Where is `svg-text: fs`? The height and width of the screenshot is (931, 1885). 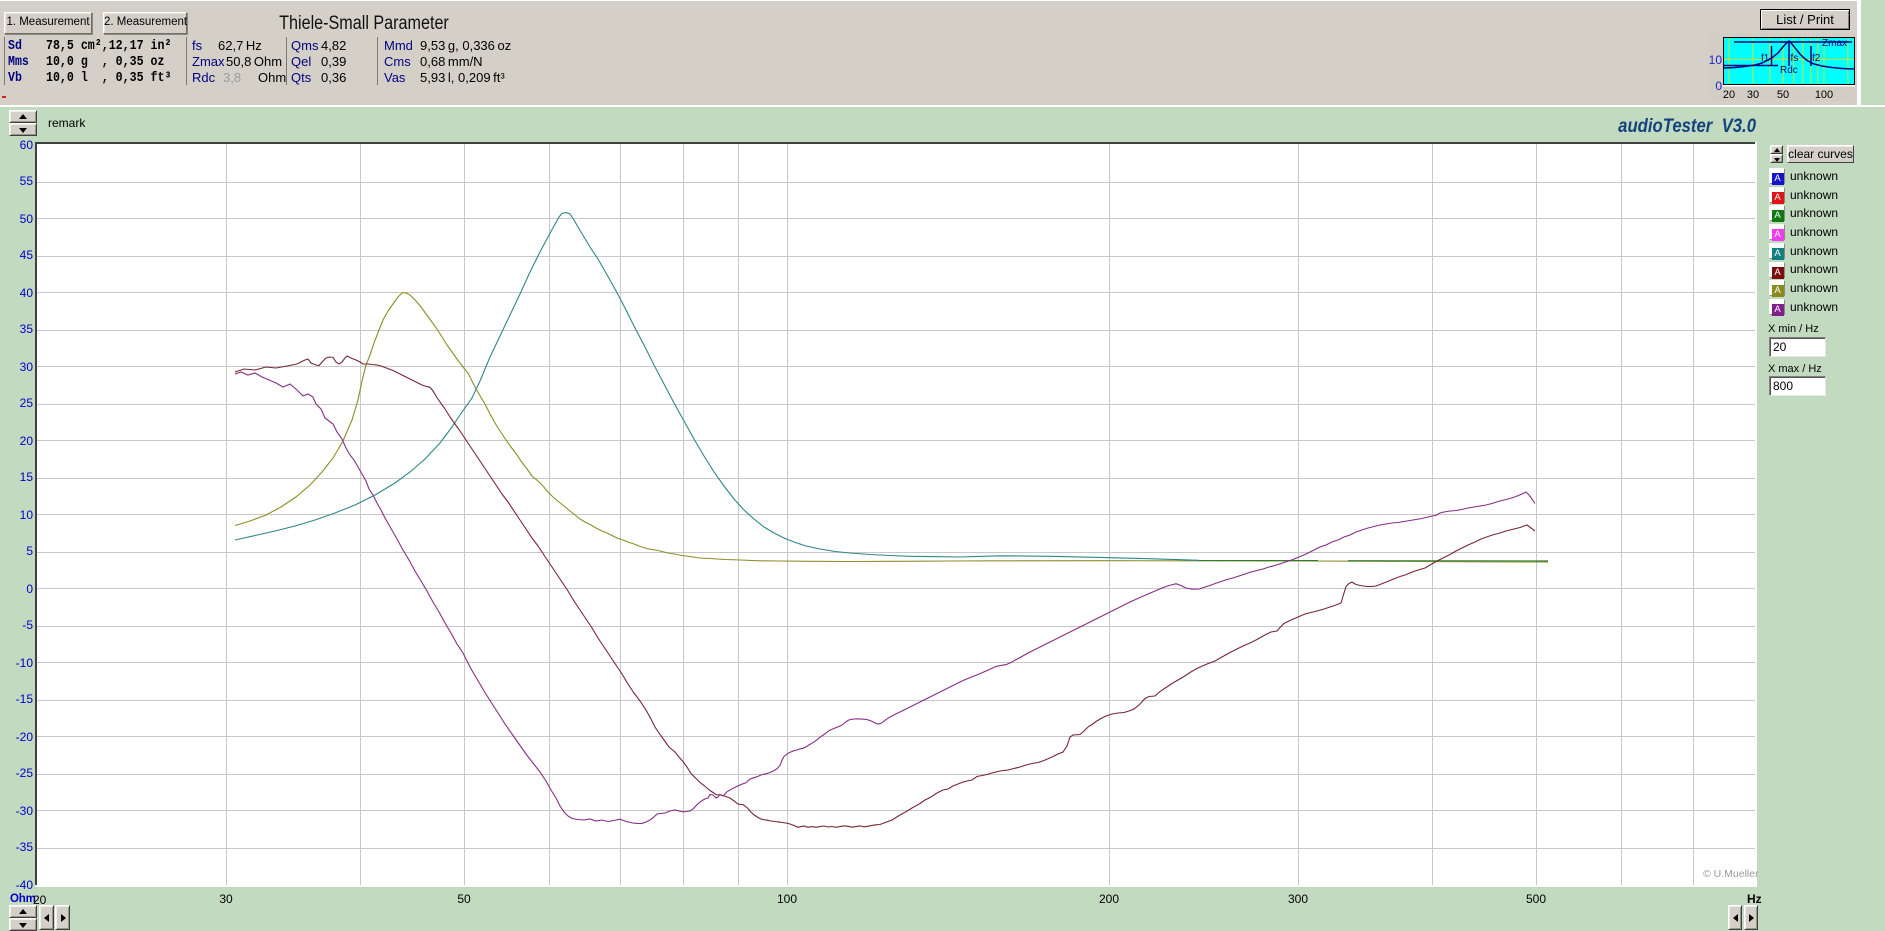
svg-text: fs is located at coordinates (1795, 58).